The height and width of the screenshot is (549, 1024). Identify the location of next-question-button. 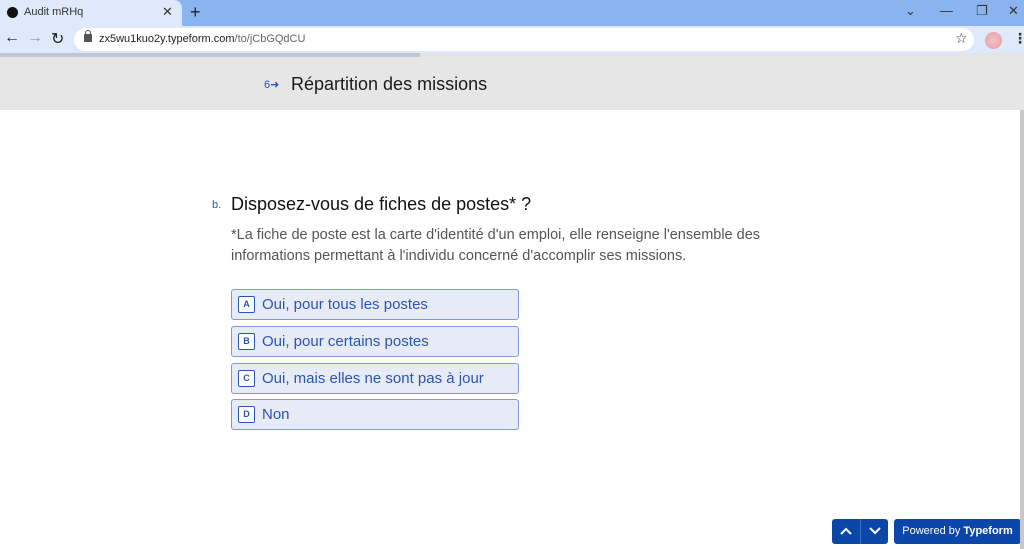
(874, 531).